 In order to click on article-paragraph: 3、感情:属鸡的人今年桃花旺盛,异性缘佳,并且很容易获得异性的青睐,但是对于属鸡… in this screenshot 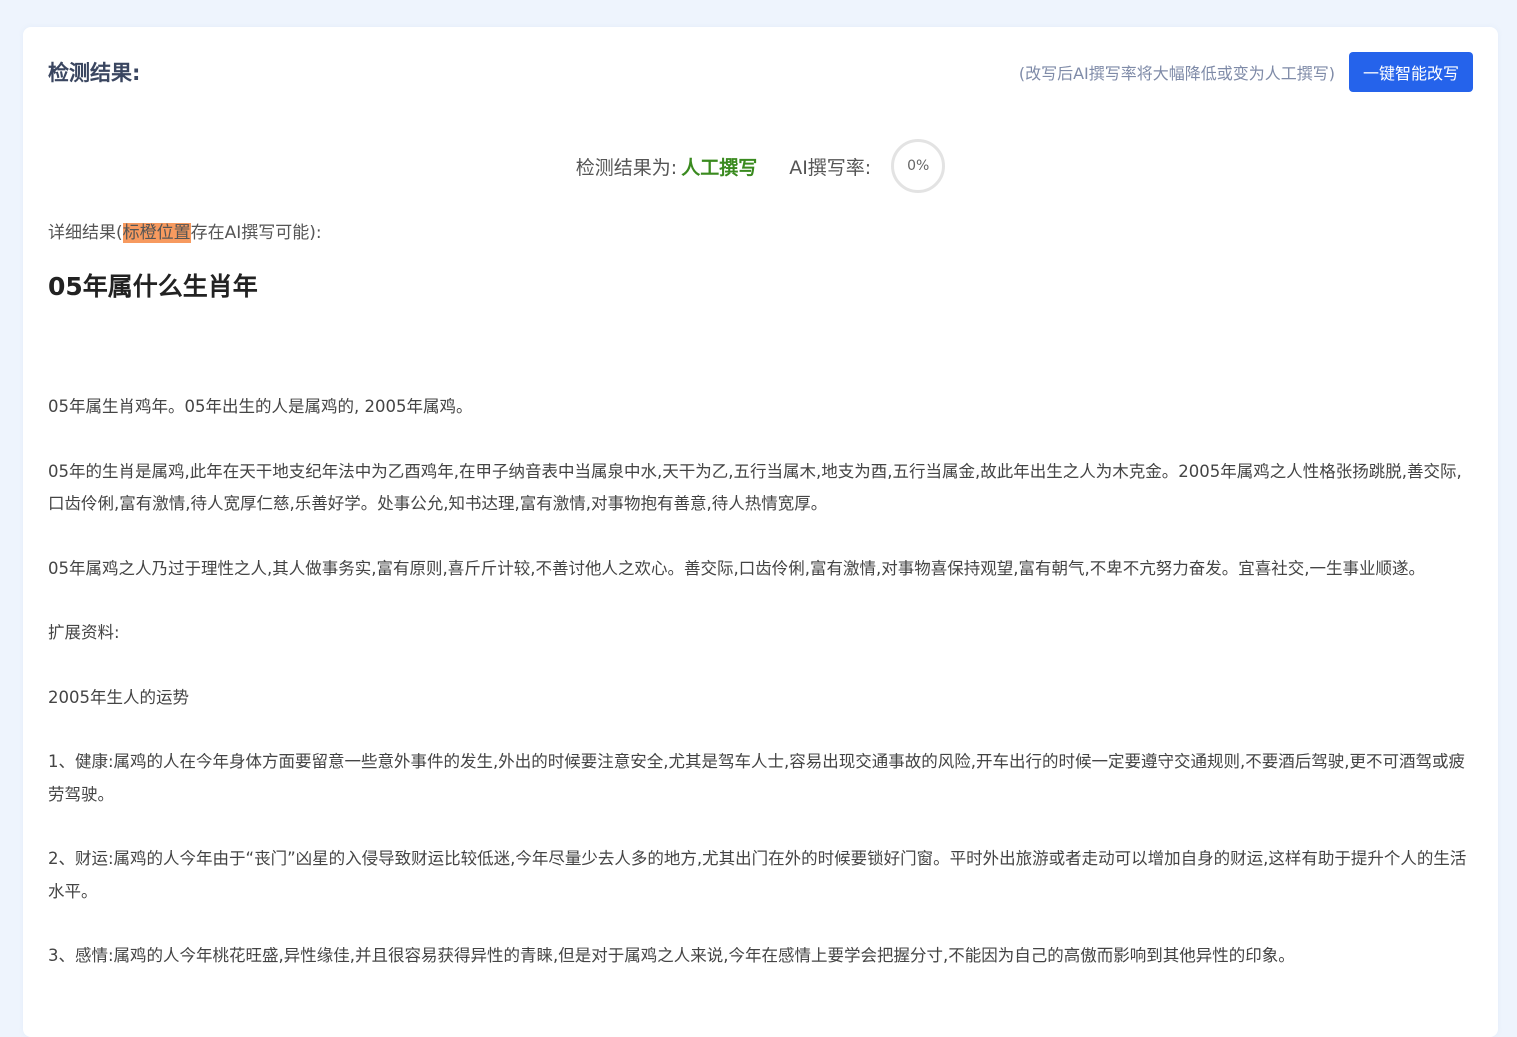, I will do `click(671, 955)`.